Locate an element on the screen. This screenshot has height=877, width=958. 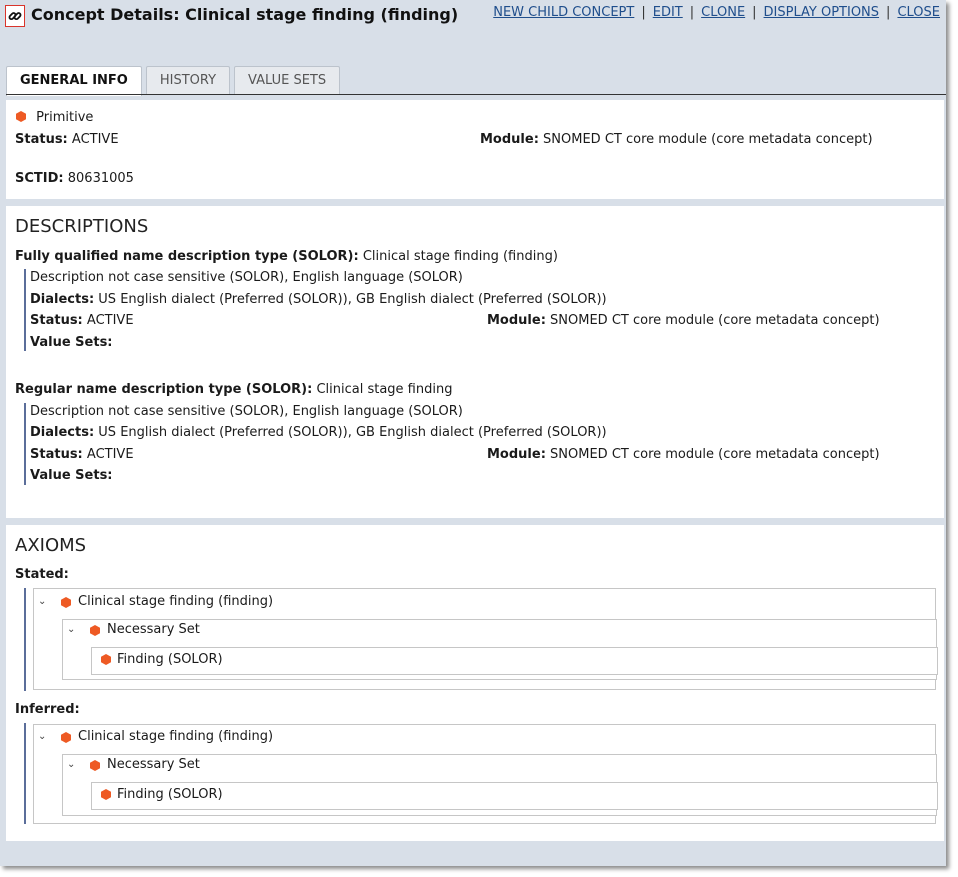
stated-necessary-set: Necessary Set is located at coordinates (153, 629).